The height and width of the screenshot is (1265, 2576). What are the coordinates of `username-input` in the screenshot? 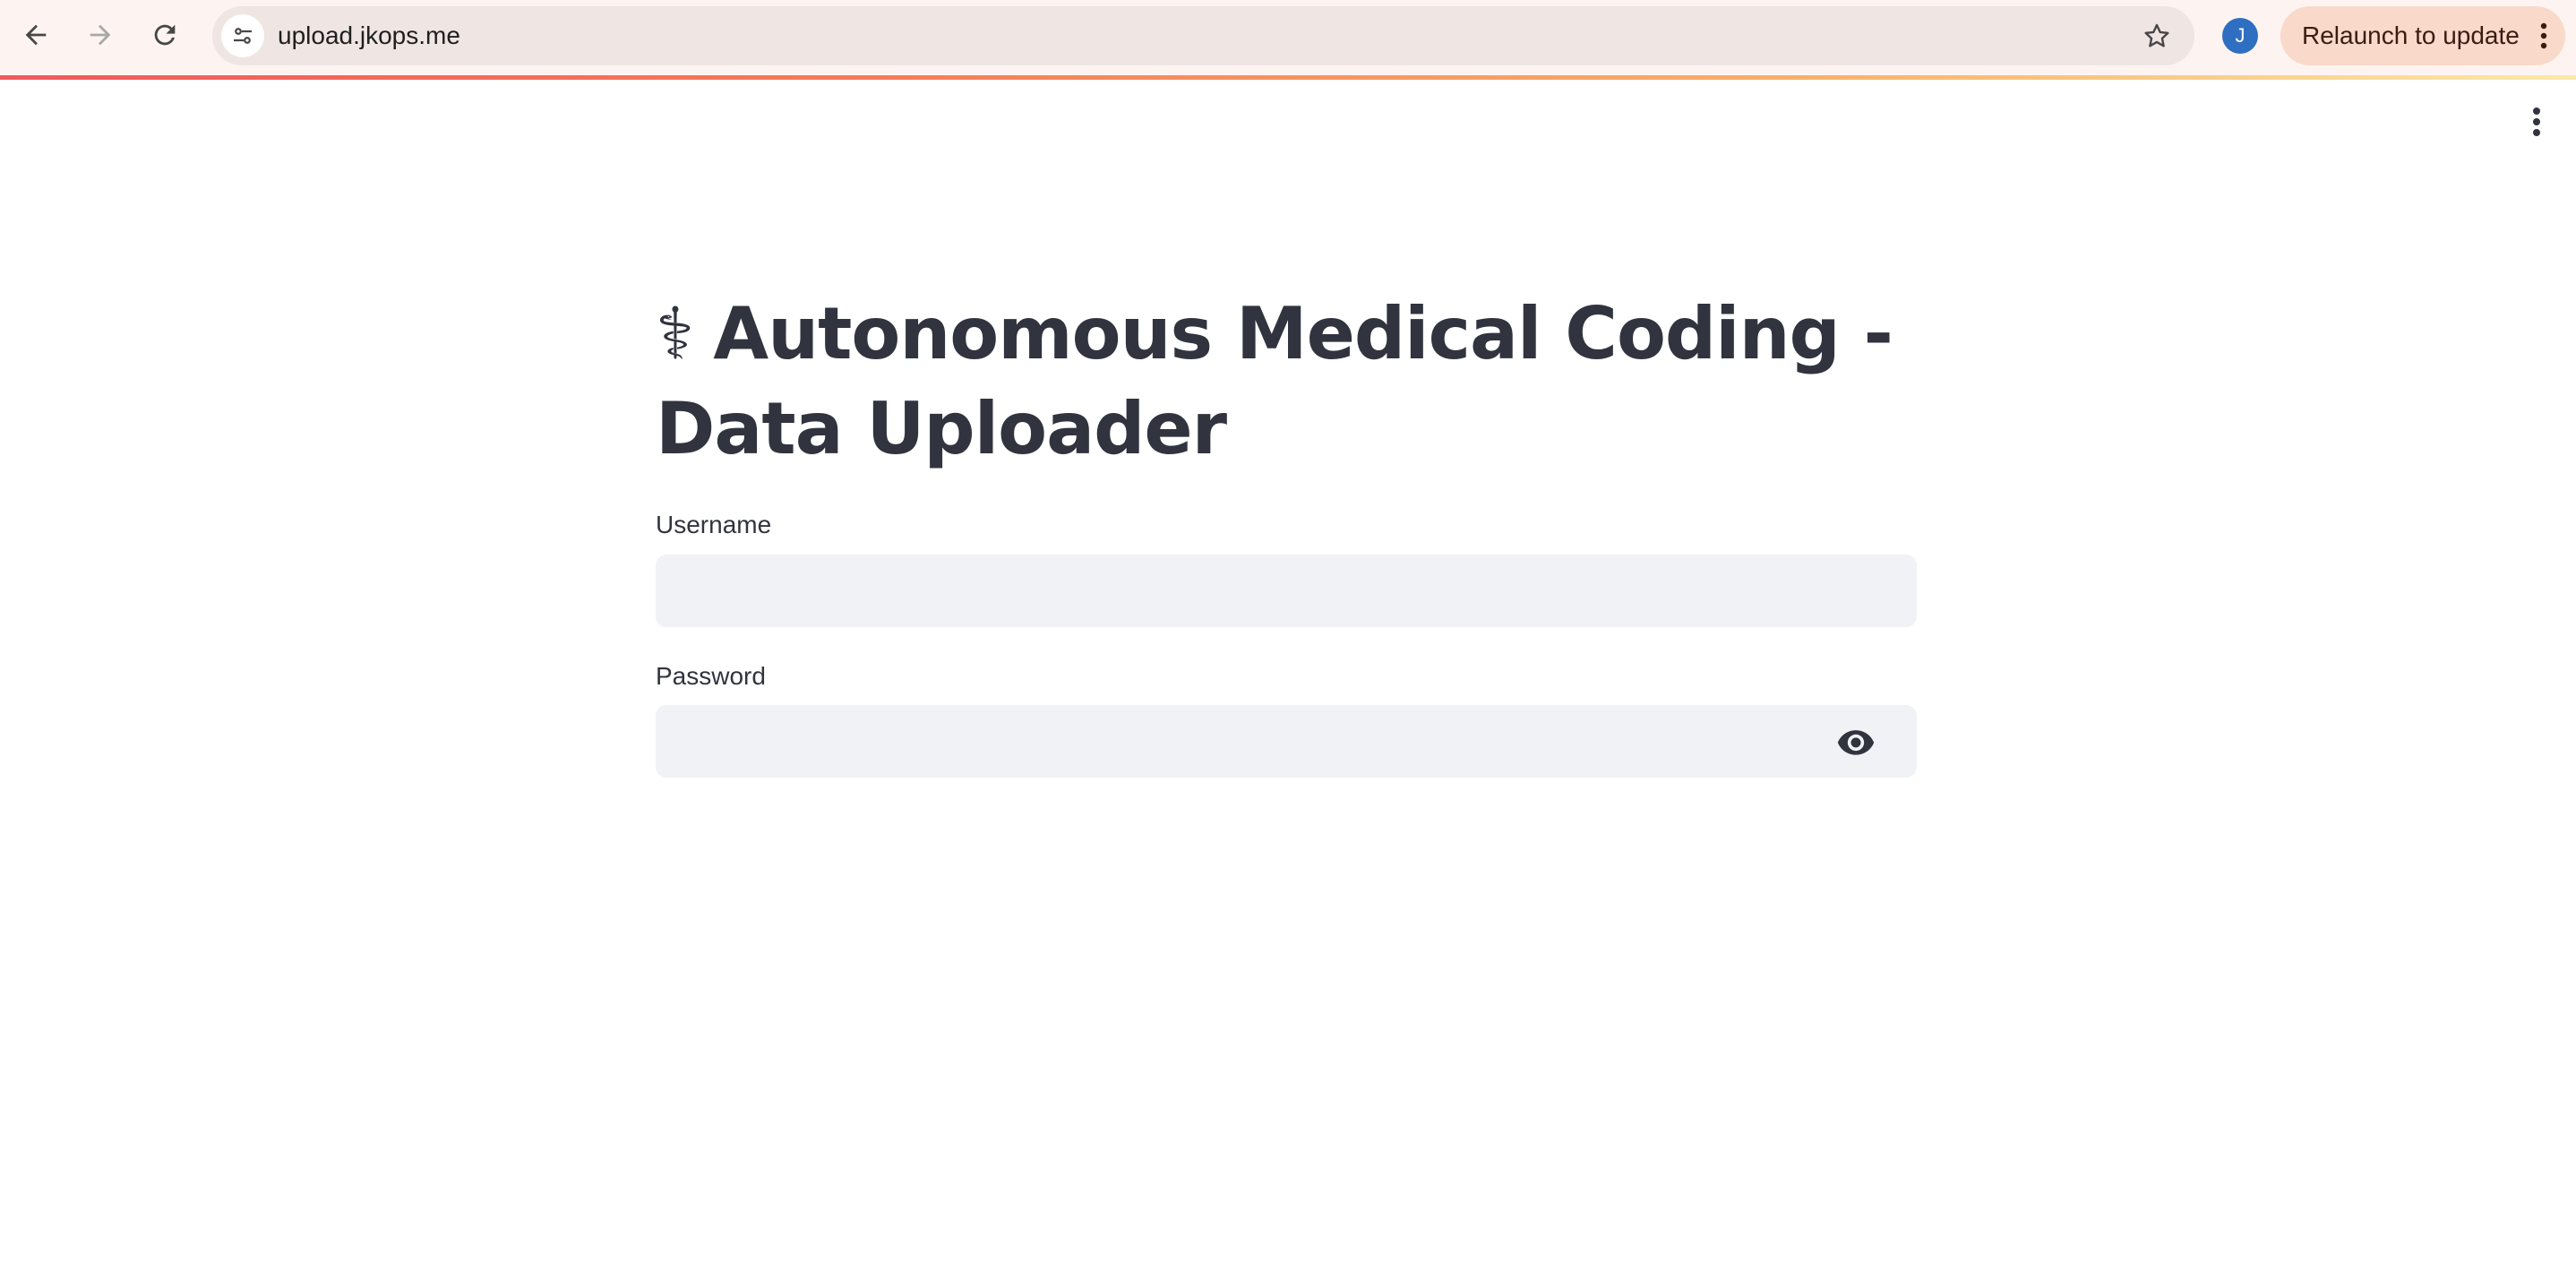 It's located at (1286, 591).